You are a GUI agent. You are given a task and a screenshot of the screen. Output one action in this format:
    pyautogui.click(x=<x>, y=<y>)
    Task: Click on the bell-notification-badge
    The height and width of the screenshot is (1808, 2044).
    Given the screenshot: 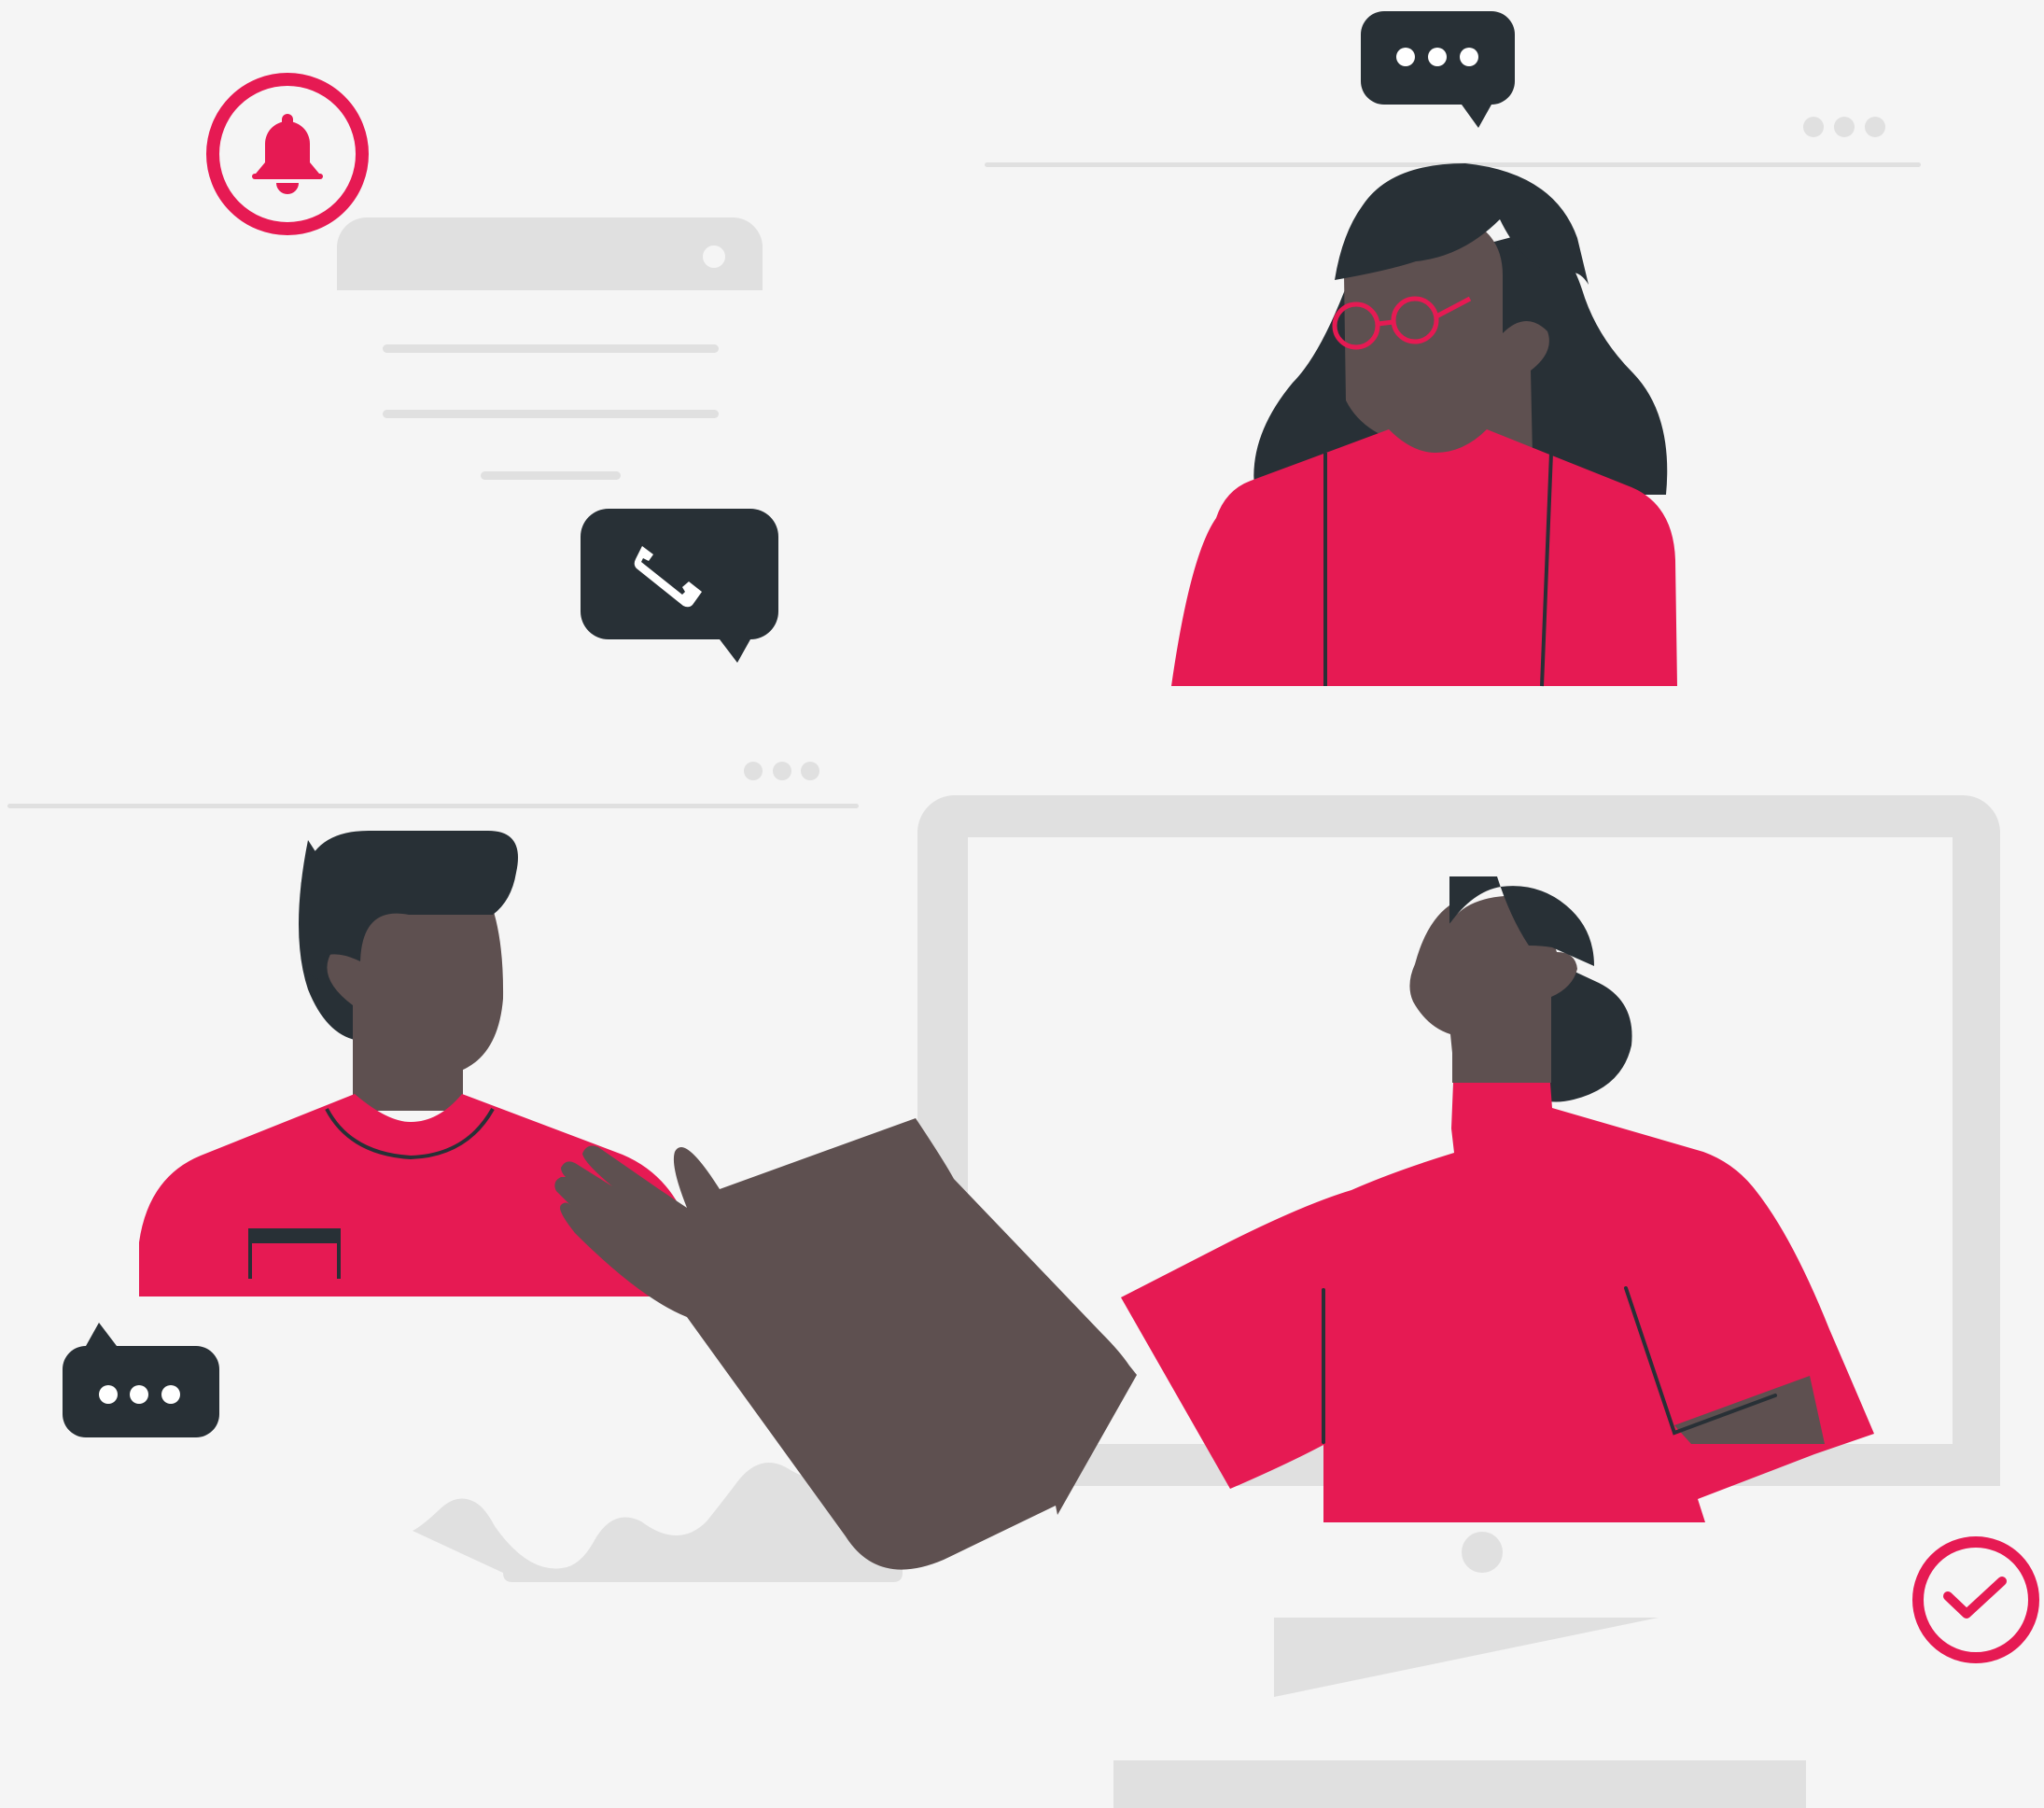 What is the action you would take?
    pyautogui.click(x=287, y=154)
    